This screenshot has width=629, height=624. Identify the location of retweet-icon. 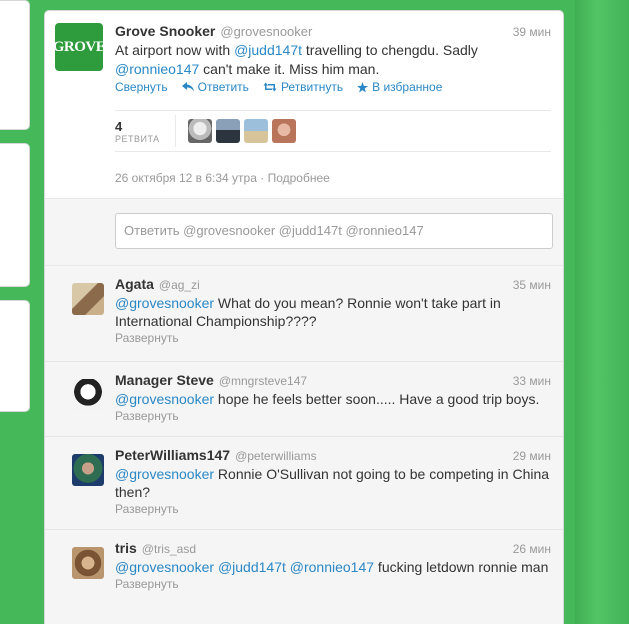
(270, 87).